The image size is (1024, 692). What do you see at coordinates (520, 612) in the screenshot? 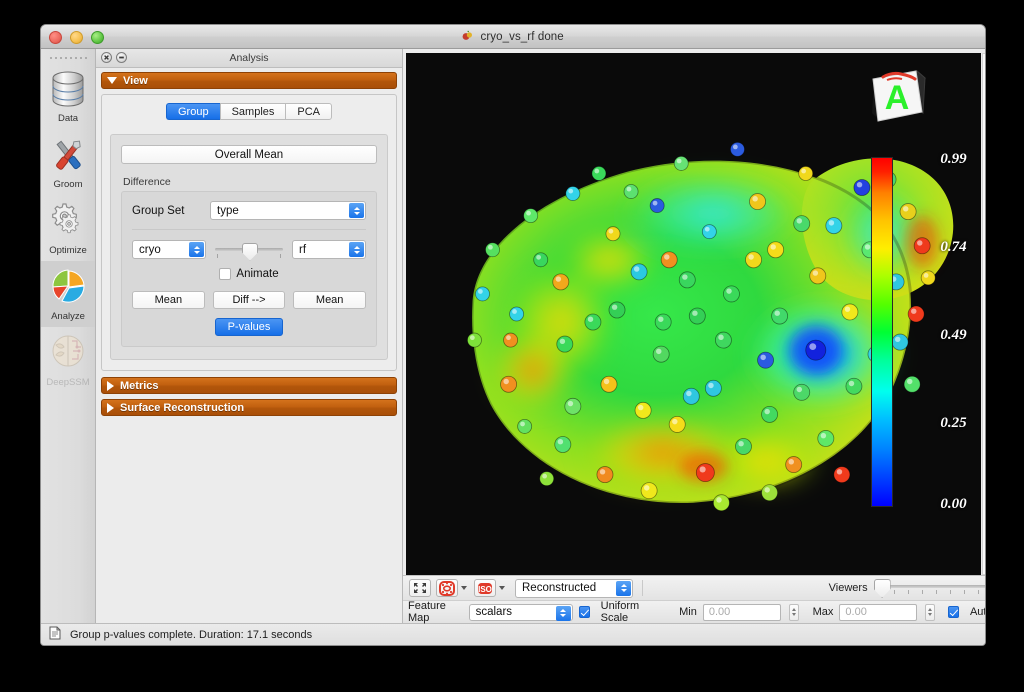
I see `feature-map-select: scalars` at bounding box center [520, 612].